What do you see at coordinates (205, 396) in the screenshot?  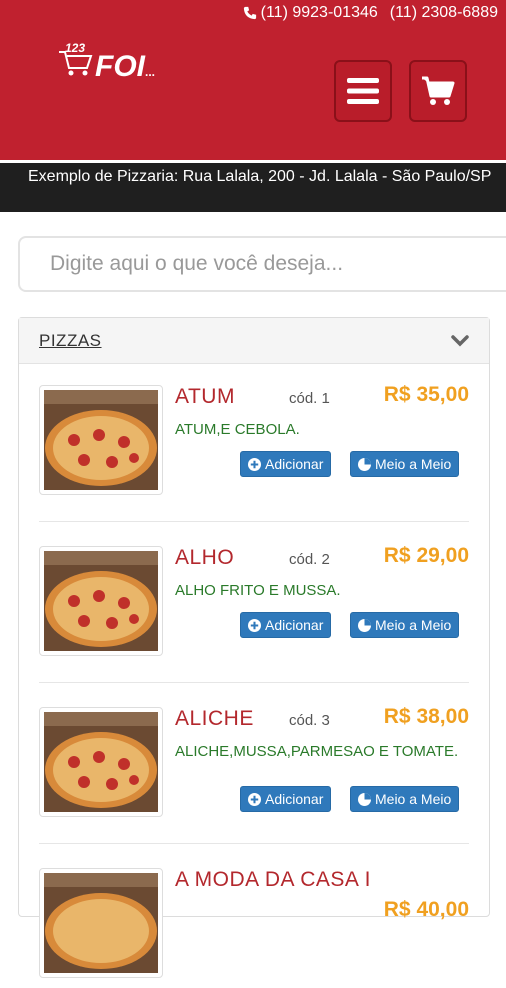 I see `product-name: ATUM` at bounding box center [205, 396].